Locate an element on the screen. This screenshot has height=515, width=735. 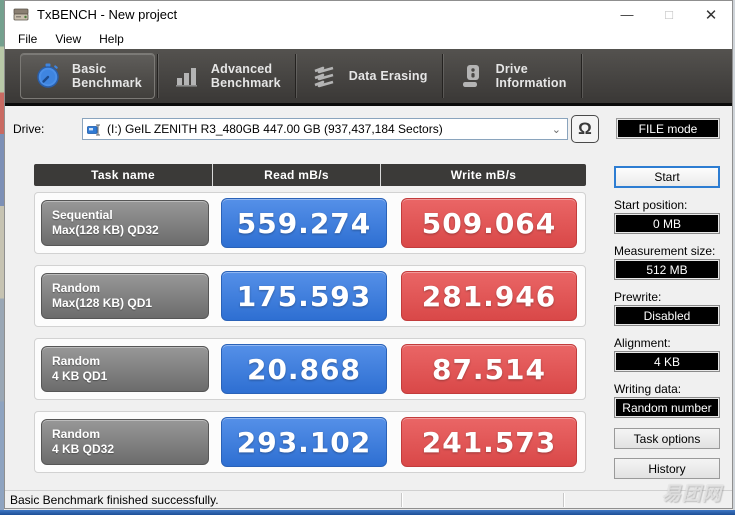
history-button: History is located at coordinates (667, 468).